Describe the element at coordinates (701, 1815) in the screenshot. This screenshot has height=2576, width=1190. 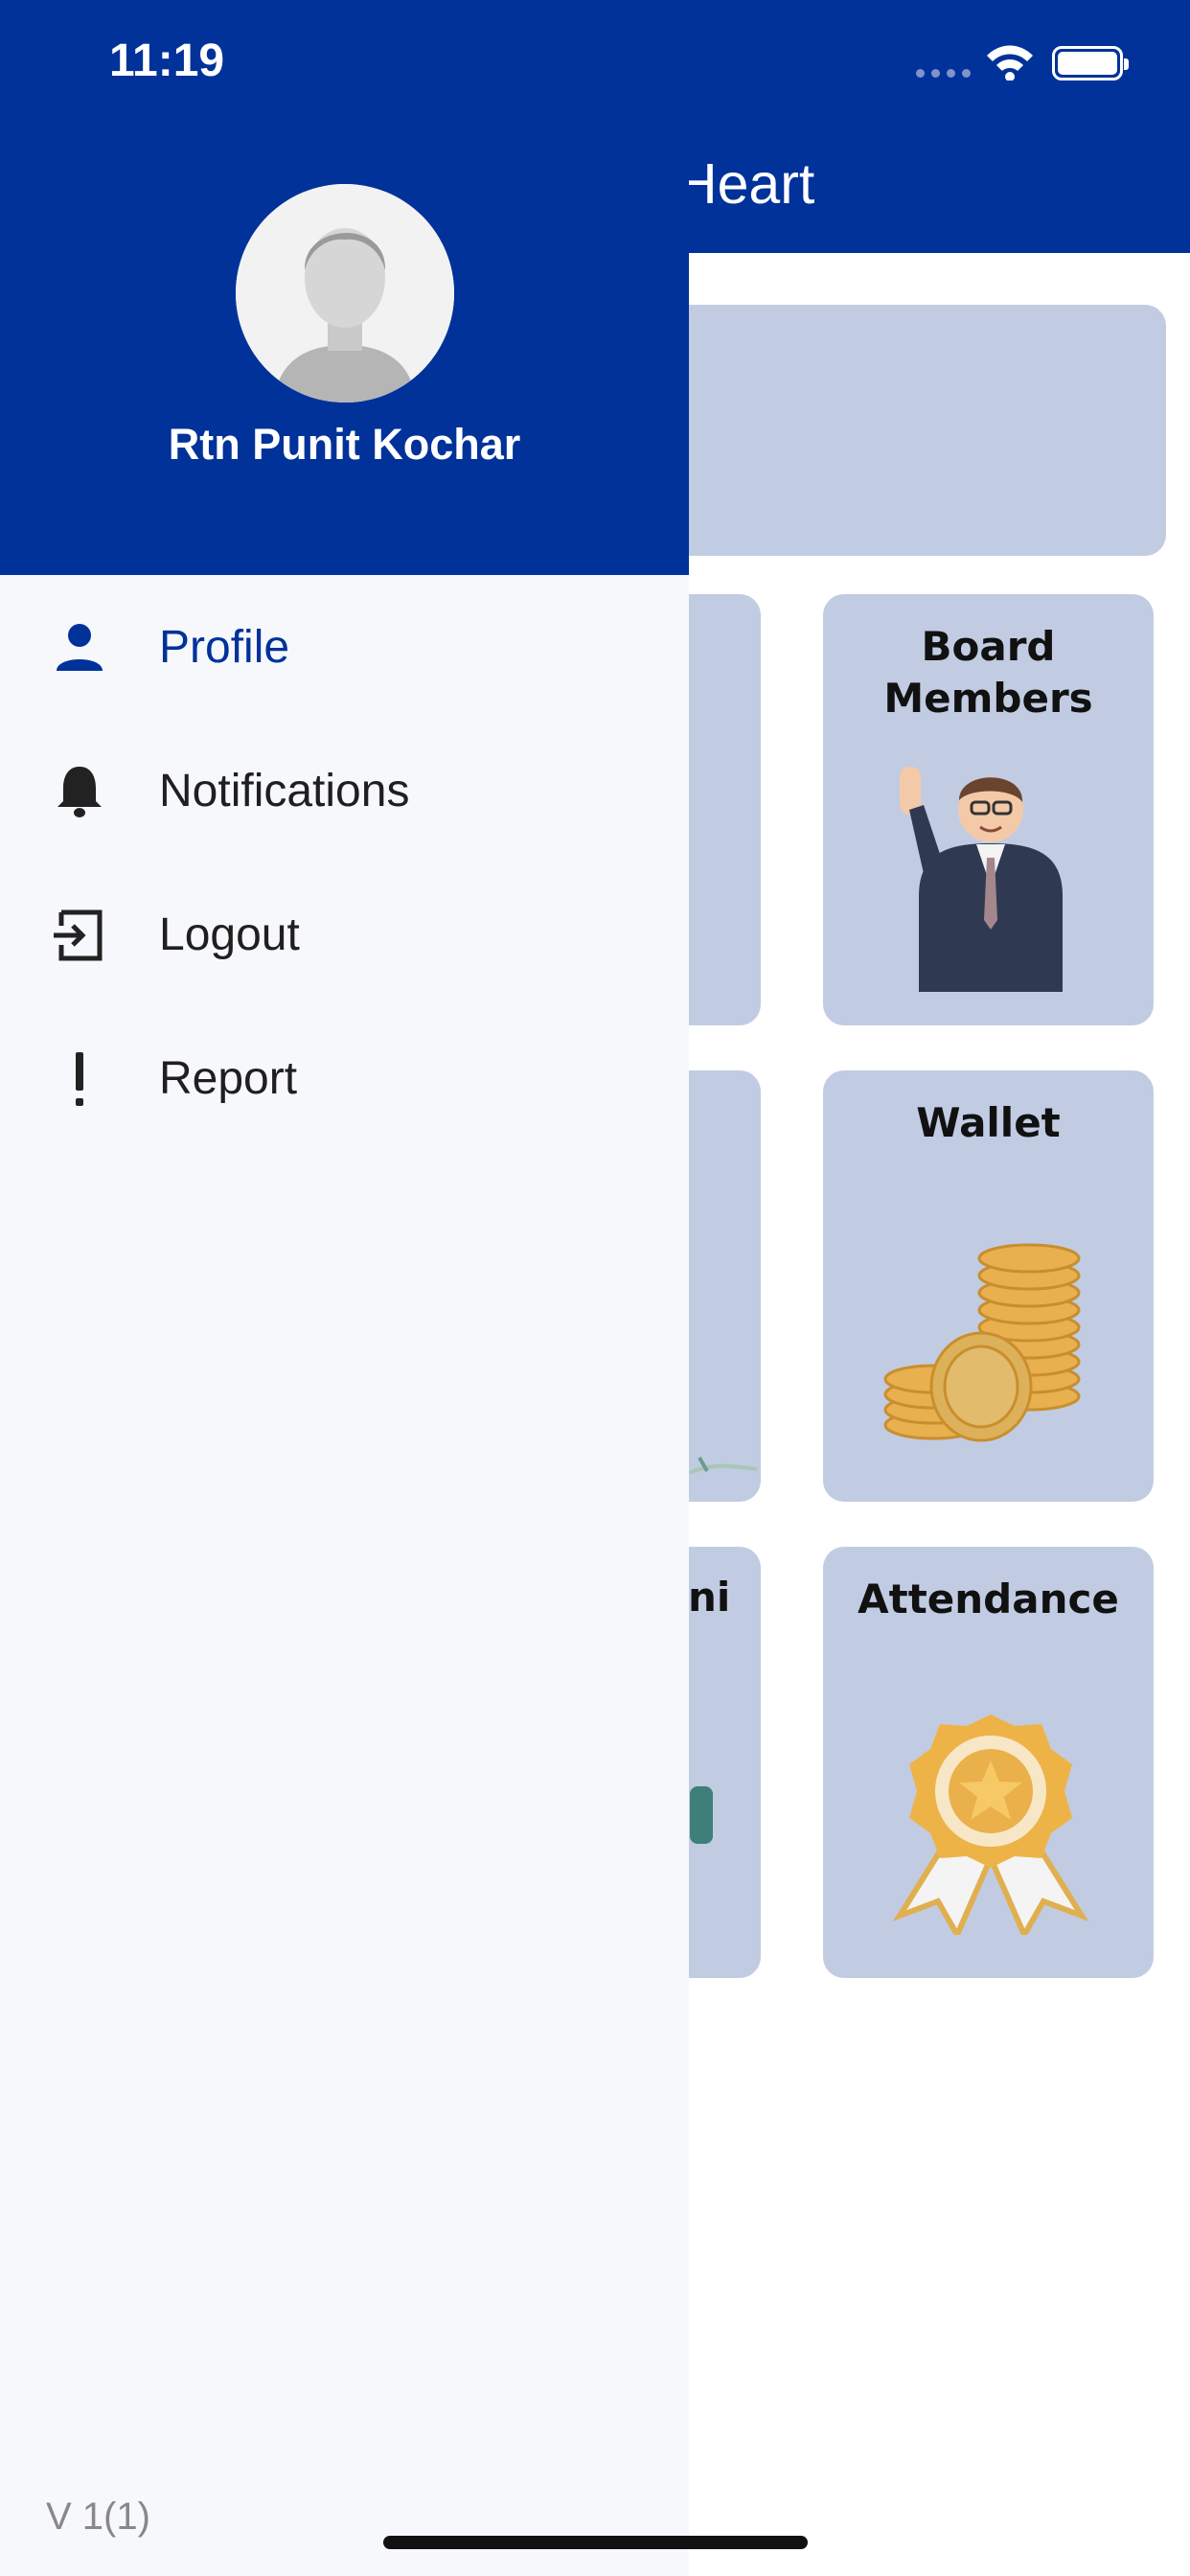
I see `tile-illustration` at that location.